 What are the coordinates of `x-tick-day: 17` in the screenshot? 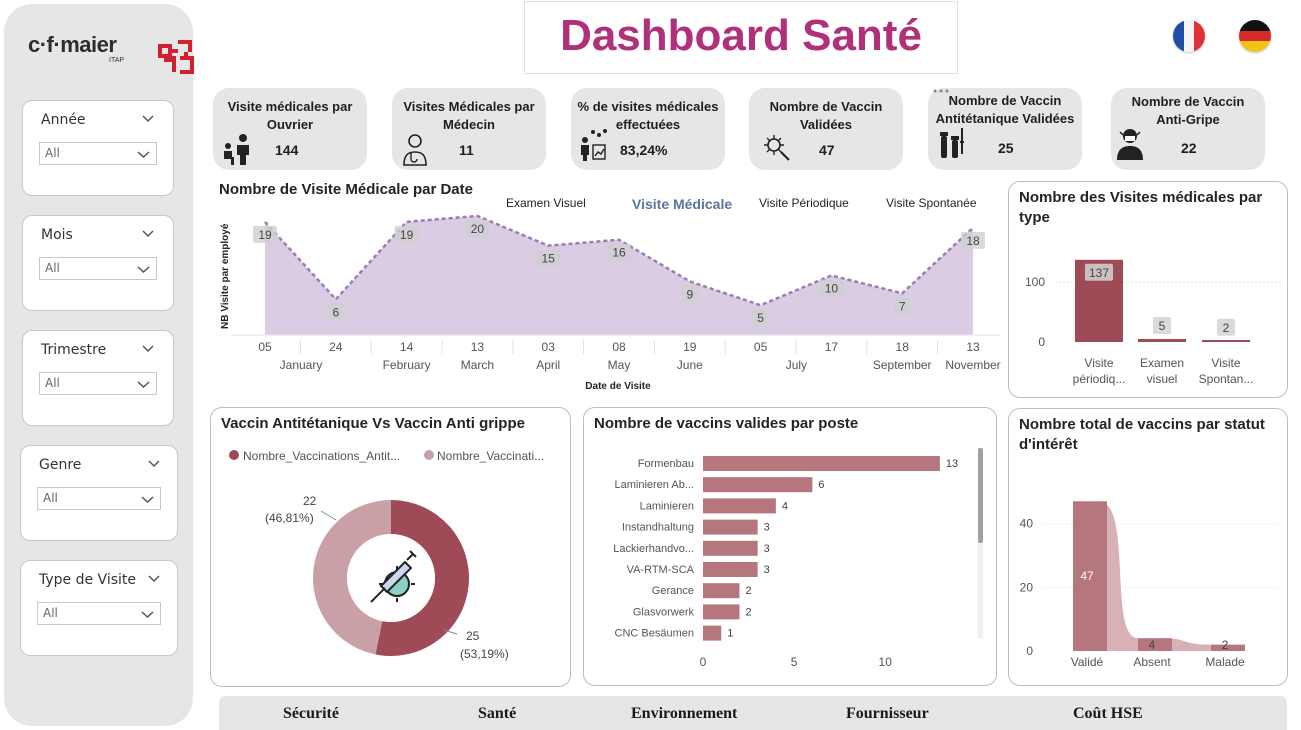 It's located at (832, 347).